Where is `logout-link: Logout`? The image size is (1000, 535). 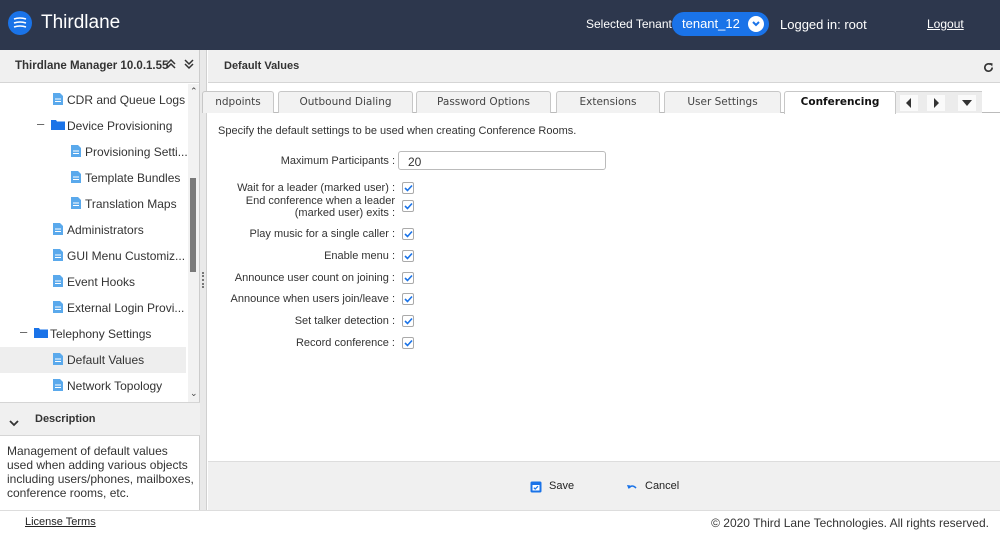 logout-link: Logout is located at coordinates (945, 24).